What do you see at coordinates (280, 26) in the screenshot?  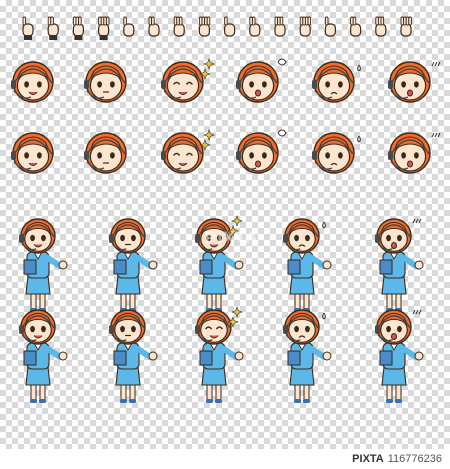 I see `peace-hand-icon` at bounding box center [280, 26].